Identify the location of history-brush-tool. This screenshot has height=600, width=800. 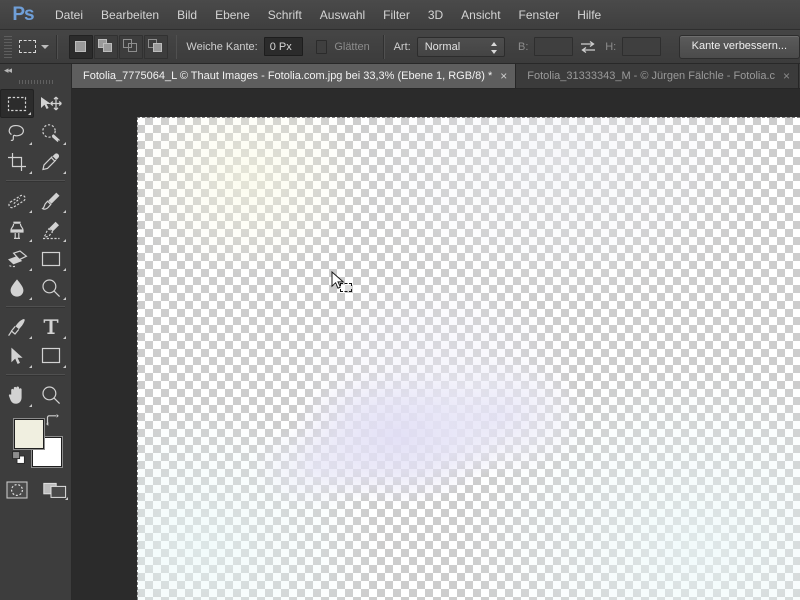
(51, 229).